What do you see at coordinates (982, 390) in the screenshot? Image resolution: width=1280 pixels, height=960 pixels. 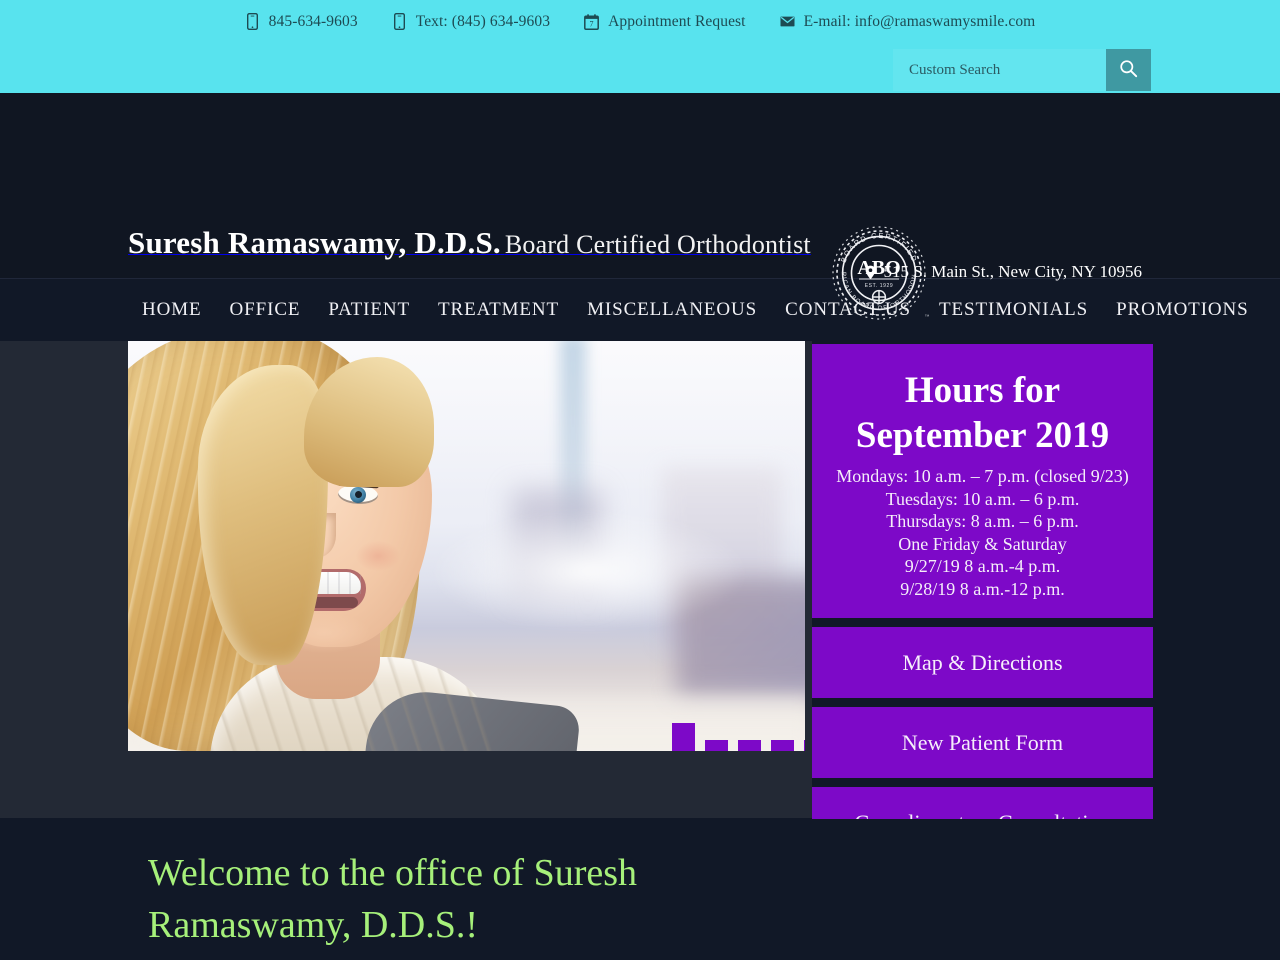 I see `hours-title-line1: Hours for` at bounding box center [982, 390].